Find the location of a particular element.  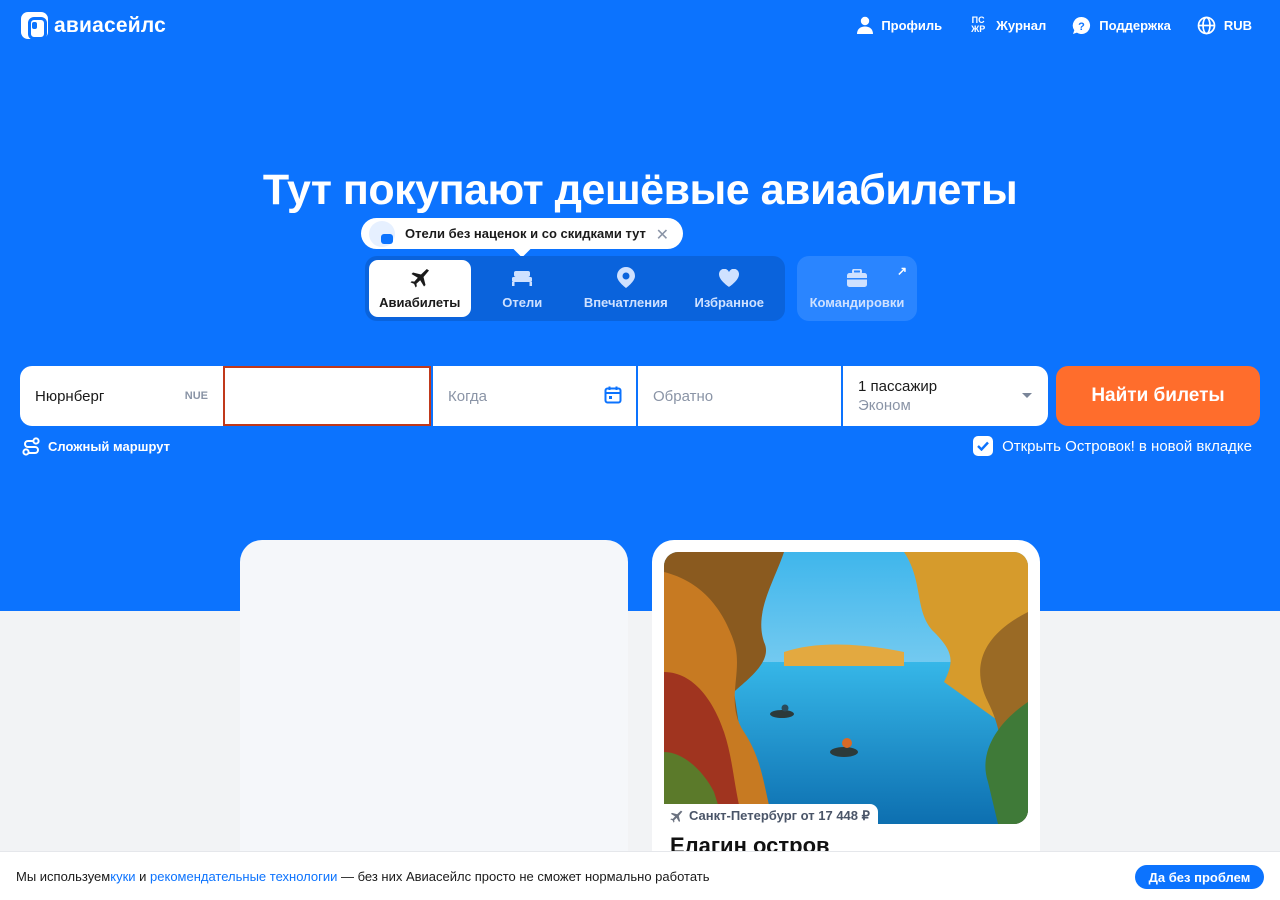

promo-mascot-icon is located at coordinates (382, 233).